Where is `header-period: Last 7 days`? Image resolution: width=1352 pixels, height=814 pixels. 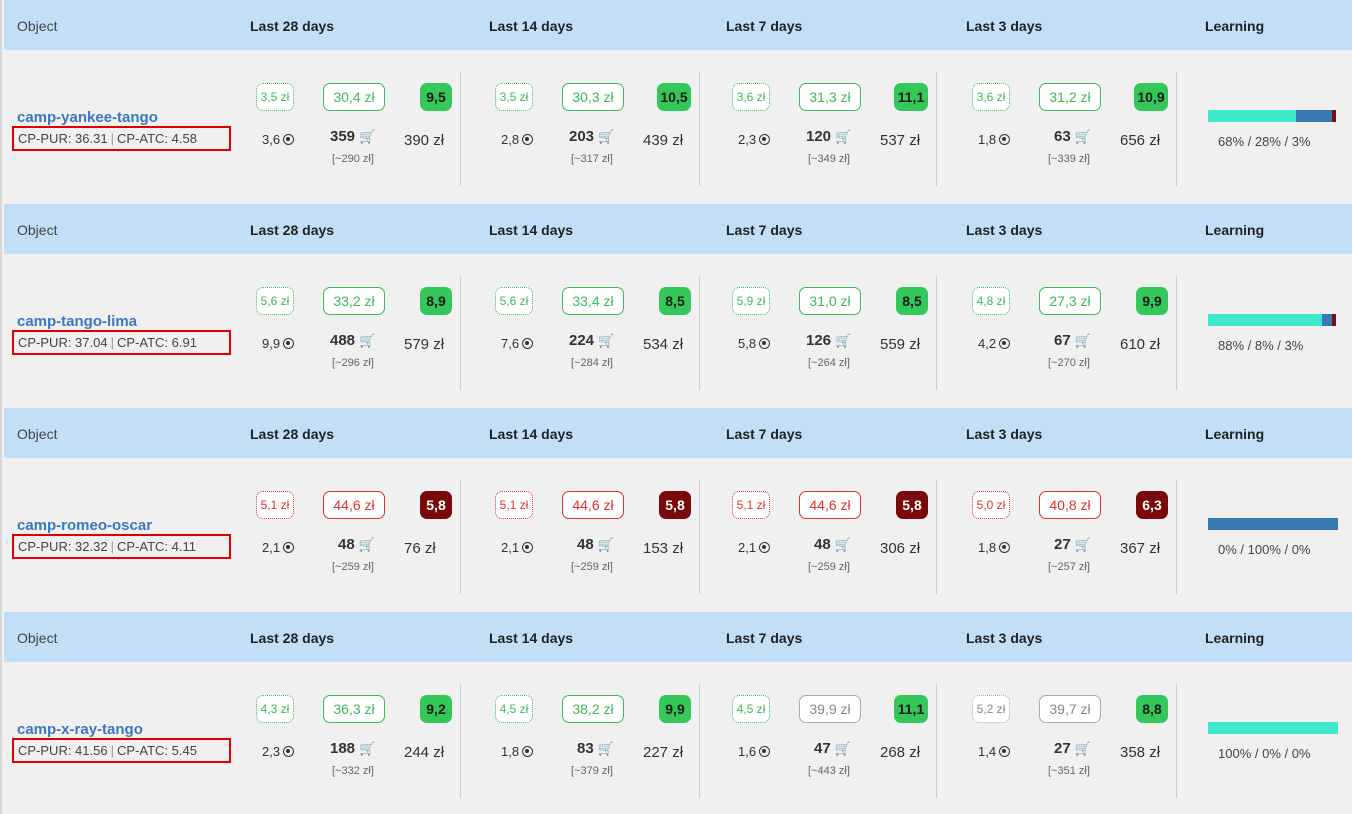 header-period: Last 7 days is located at coordinates (764, 230).